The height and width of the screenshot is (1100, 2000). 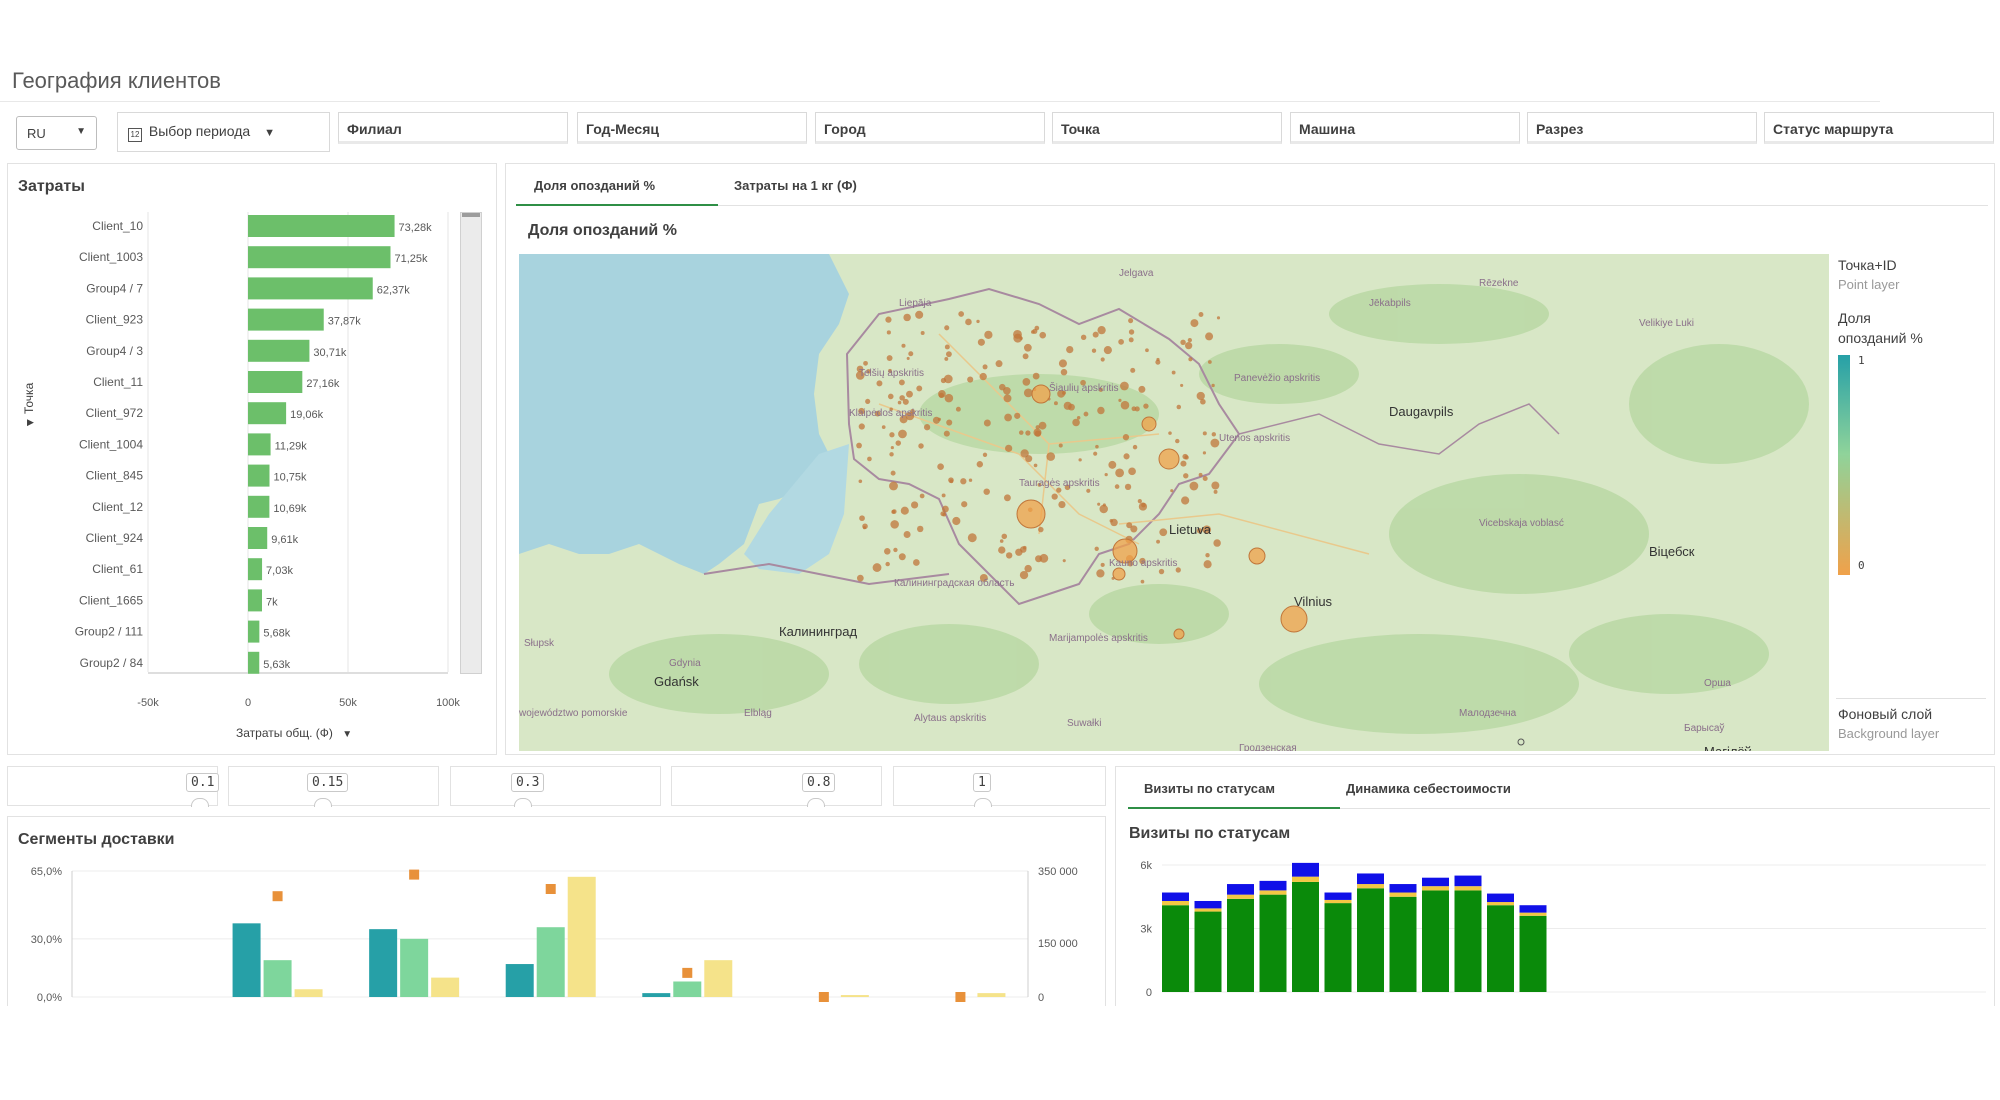 What do you see at coordinates (795, 185) in the screenshot?
I see `tab-cost-per-kg: Затраты на 1 кг (Ф)` at bounding box center [795, 185].